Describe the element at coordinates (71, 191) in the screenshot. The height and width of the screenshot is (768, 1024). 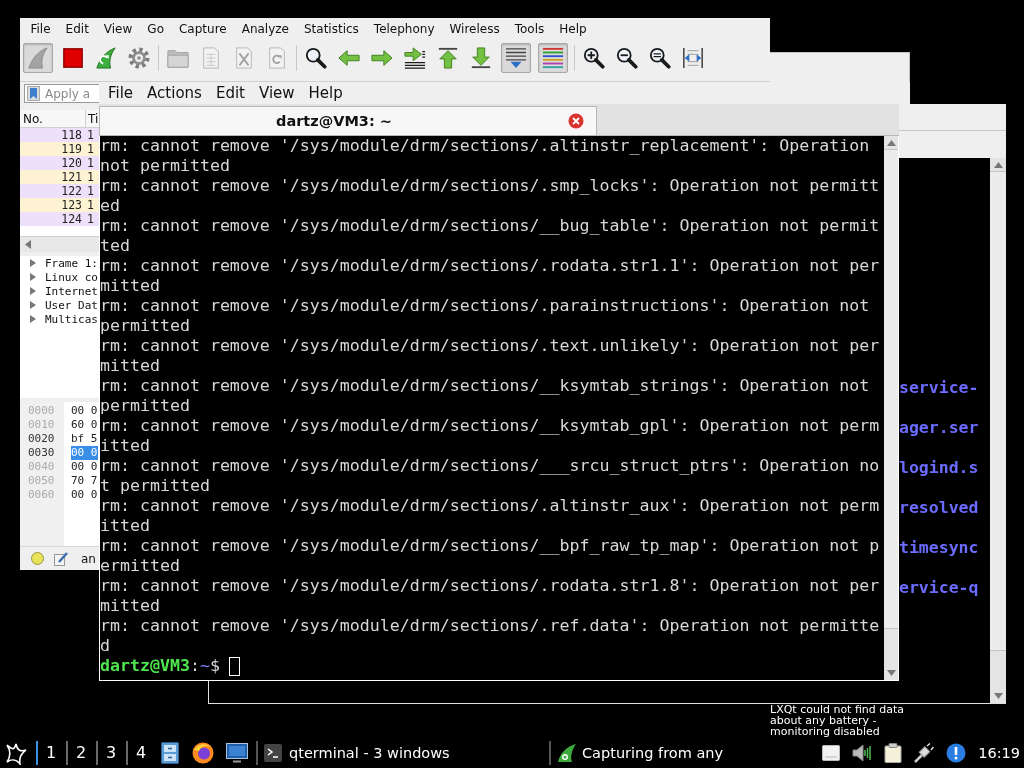
I see `packet-number: 122` at that location.